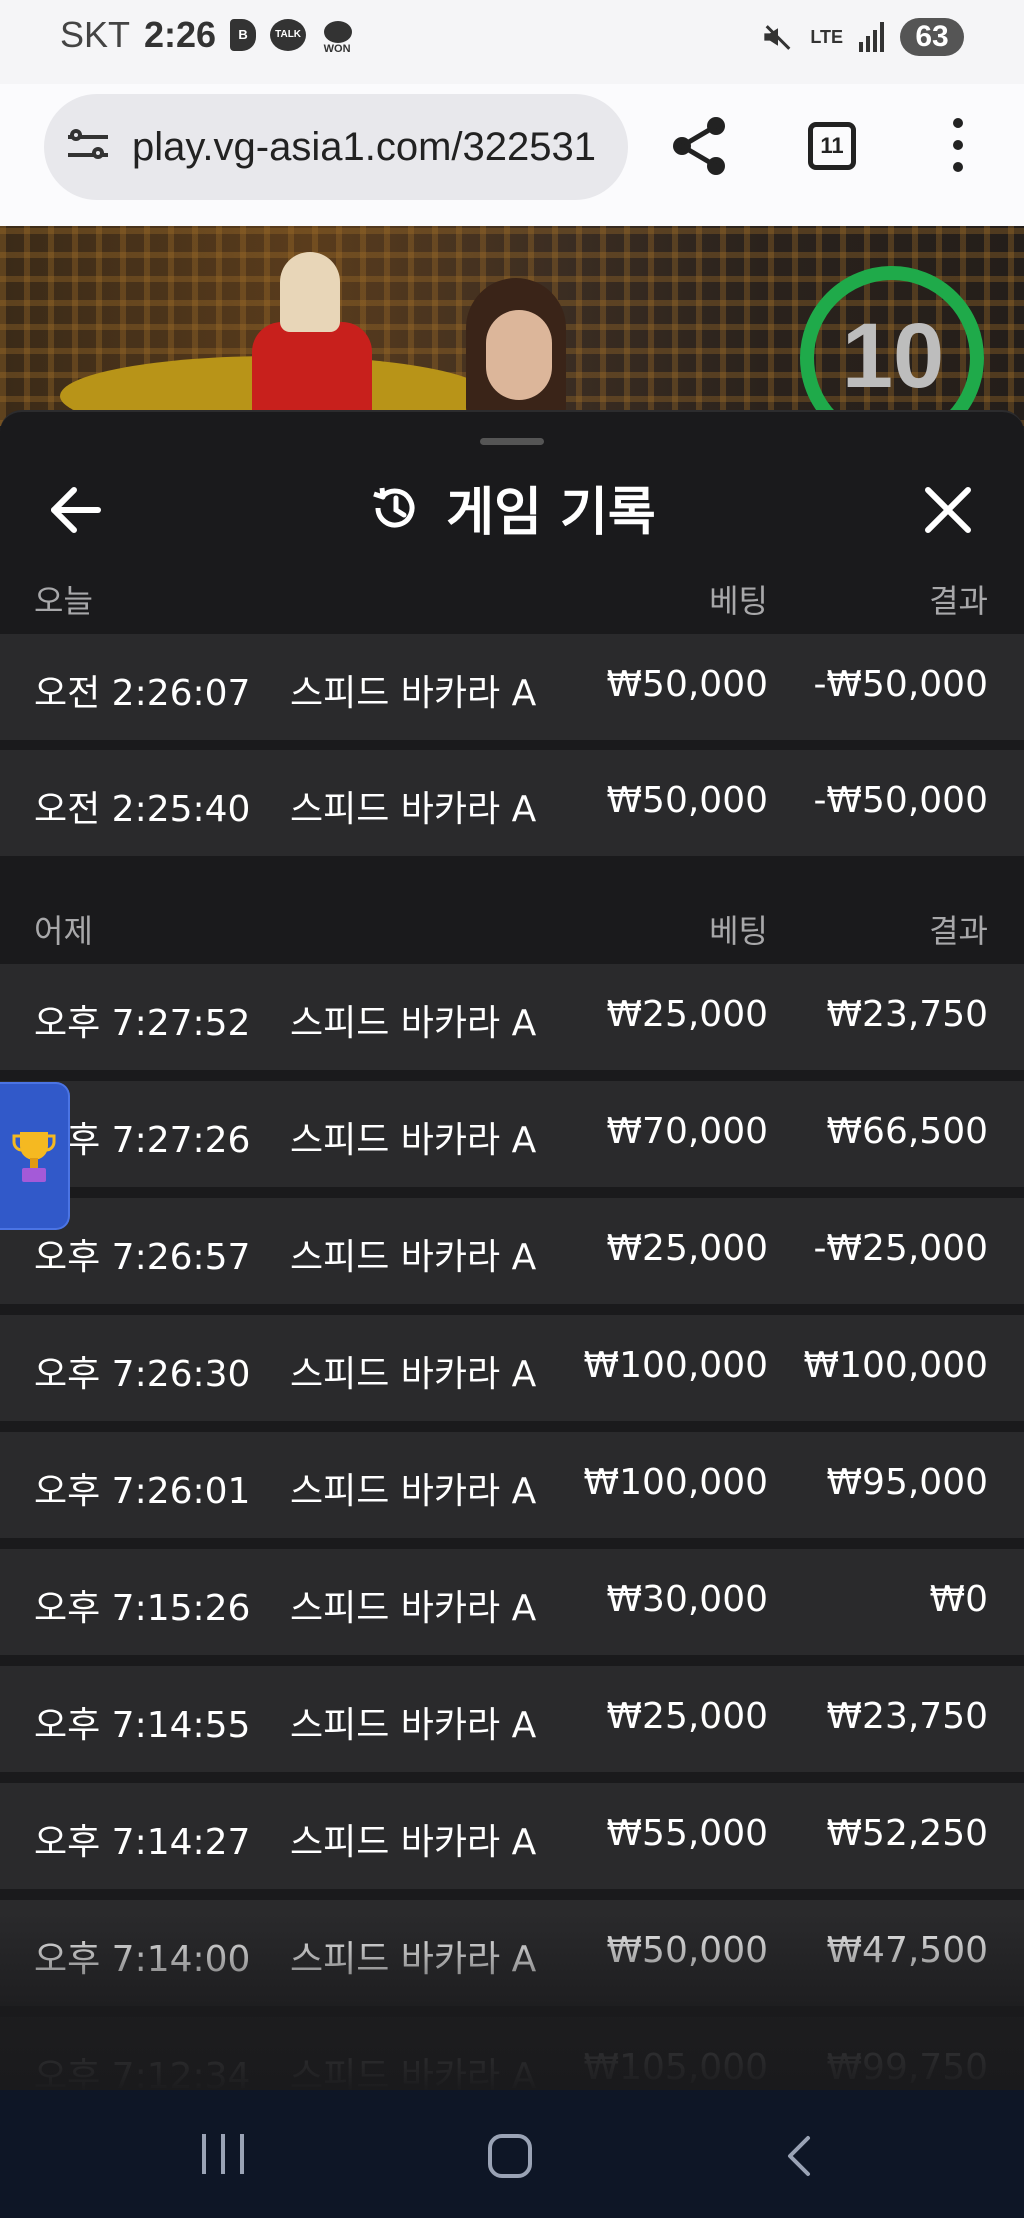  What do you see at coordinates (832, 146) in the screenshot?
I see `tabs-icon: 11` at bounding box center [832, 146].